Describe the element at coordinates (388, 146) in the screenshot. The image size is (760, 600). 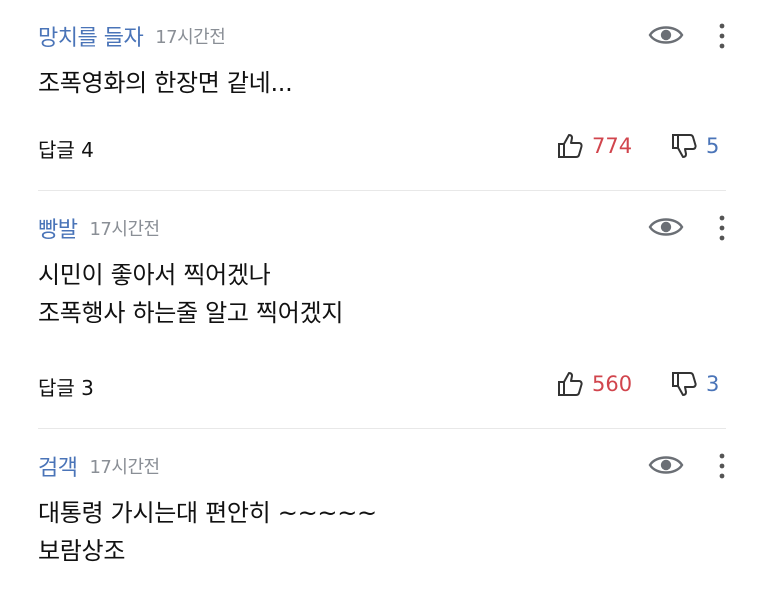
I see `comment-footer: 답글 4 774 5` at that location.